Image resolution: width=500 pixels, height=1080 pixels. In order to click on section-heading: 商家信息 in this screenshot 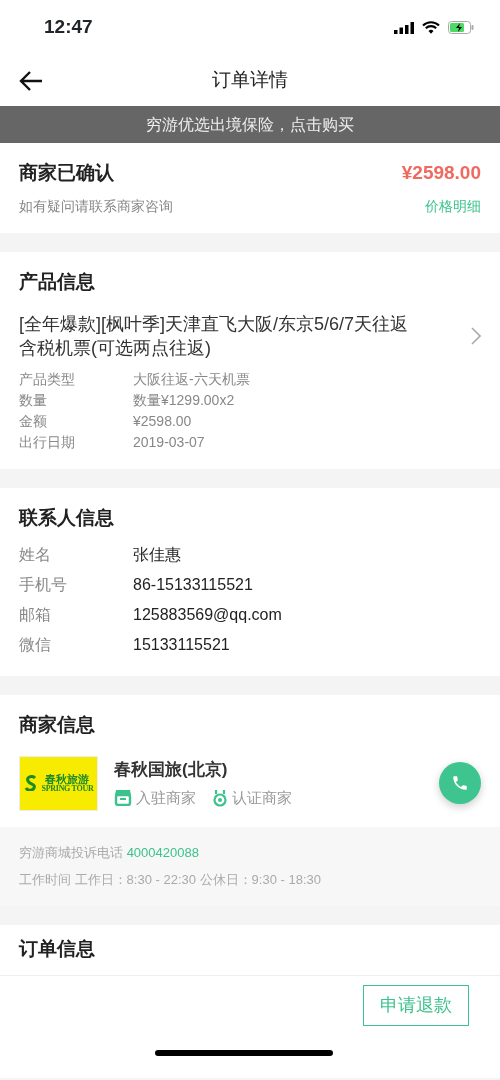, I will do `click(57, 725)`.